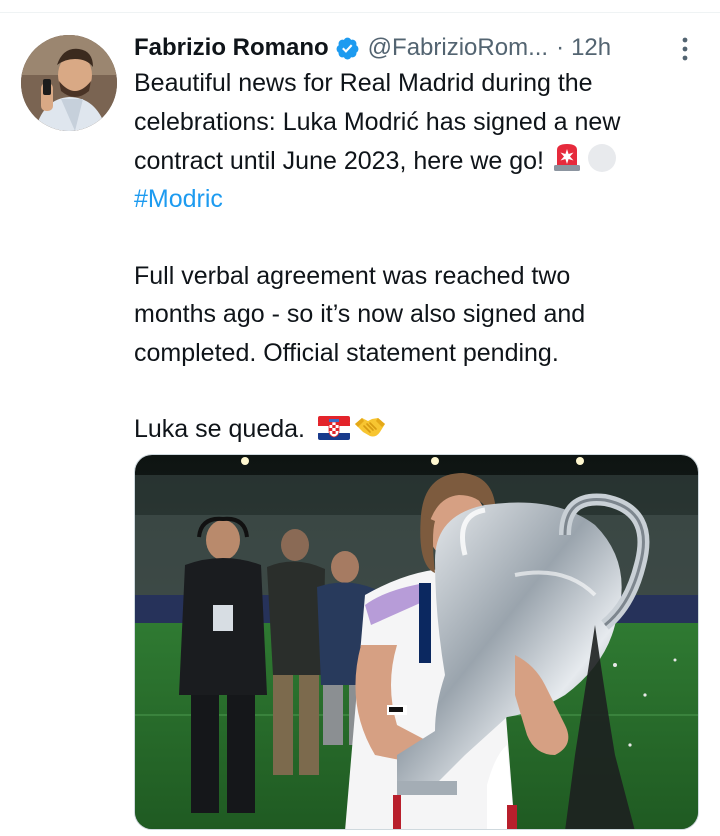 Image resolution: width=720 pixels, height=836 pixels. What do you see at coordinates (219, 429) in the screenshot?
I see `tweet-text-segment: Luka se queda.` at bounding box center [219, 429].